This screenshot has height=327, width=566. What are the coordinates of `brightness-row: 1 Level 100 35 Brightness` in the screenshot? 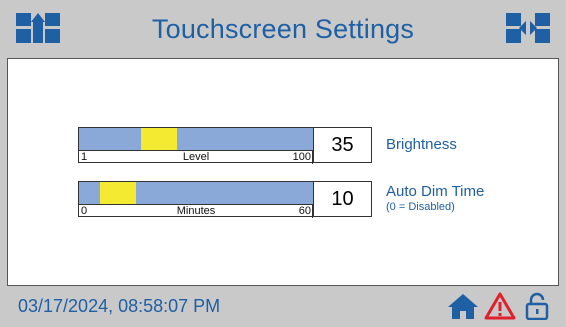 It's located at (288, 145).